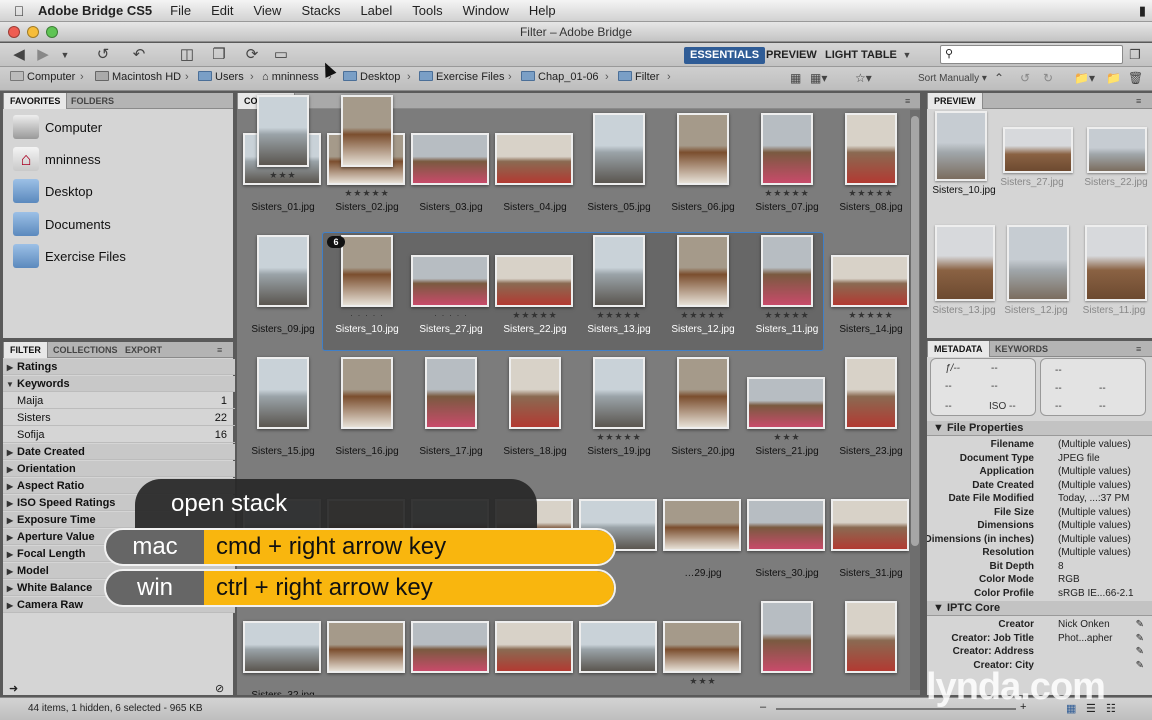 The height and width of the screenshot is (720, 1152). I want to click on sort-dropdown: Sort Manually ▾, so click(952, 78).